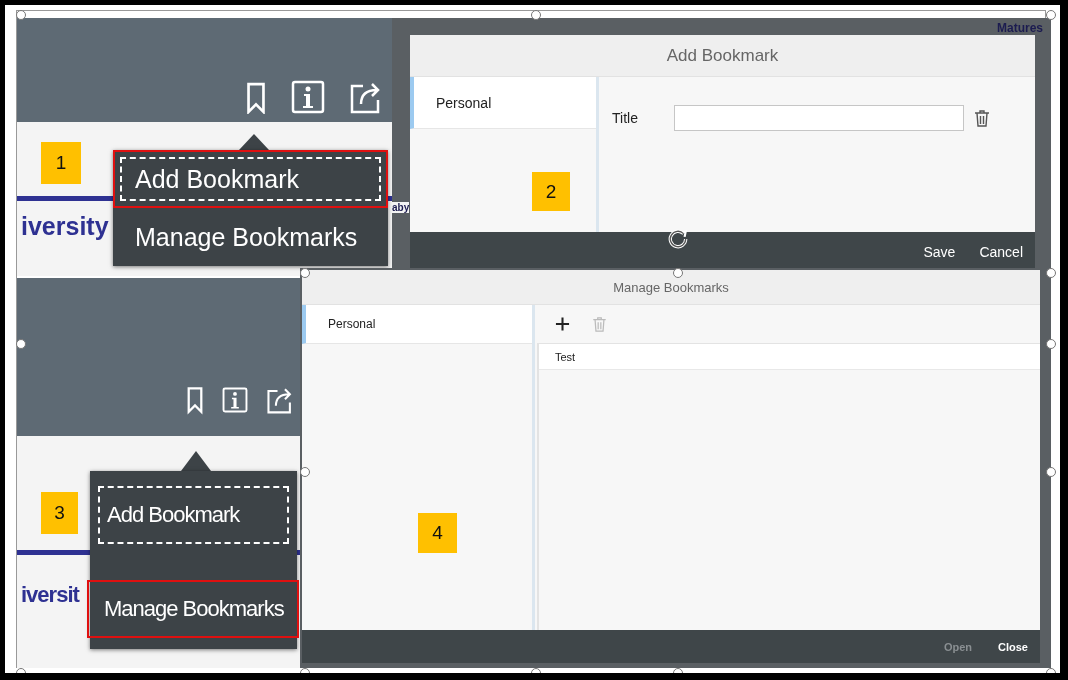 This screenshot has height=680, width=1068. I want to click on title-input-field, so click(819, 118).